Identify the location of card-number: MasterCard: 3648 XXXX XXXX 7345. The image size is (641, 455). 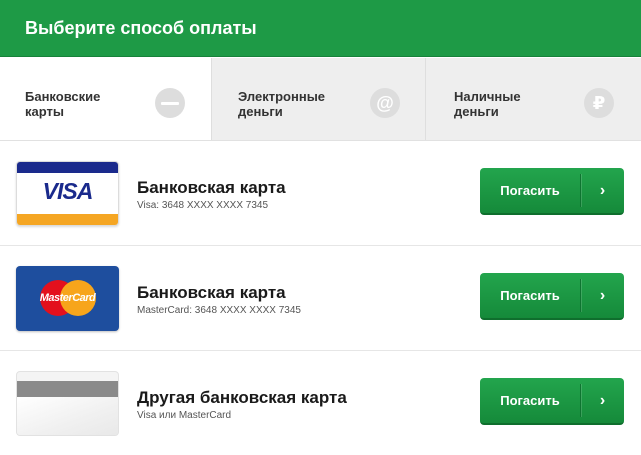
(219, 310).